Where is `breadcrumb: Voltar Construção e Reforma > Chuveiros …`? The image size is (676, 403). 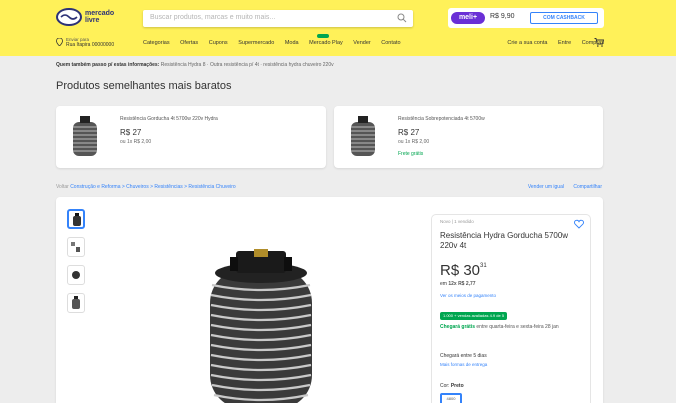 breadcrumb: Voltar Construção e Reforma > Chuveiros … is located at coordinates (146, 187).